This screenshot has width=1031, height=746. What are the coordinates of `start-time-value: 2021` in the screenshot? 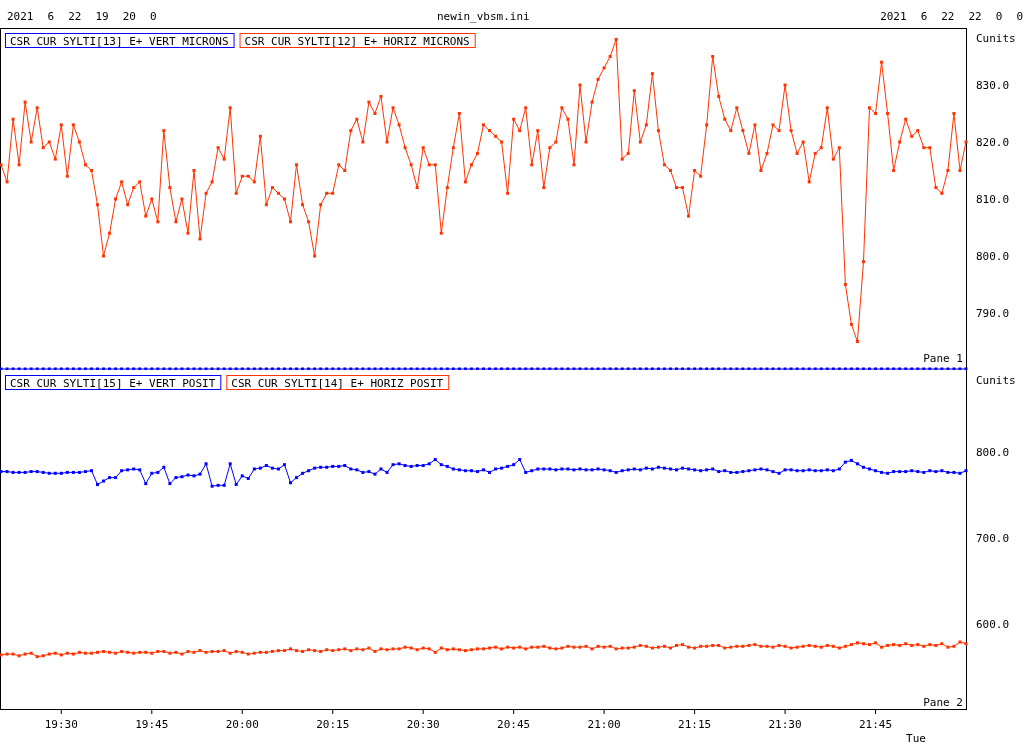 It's located at (20, 16).